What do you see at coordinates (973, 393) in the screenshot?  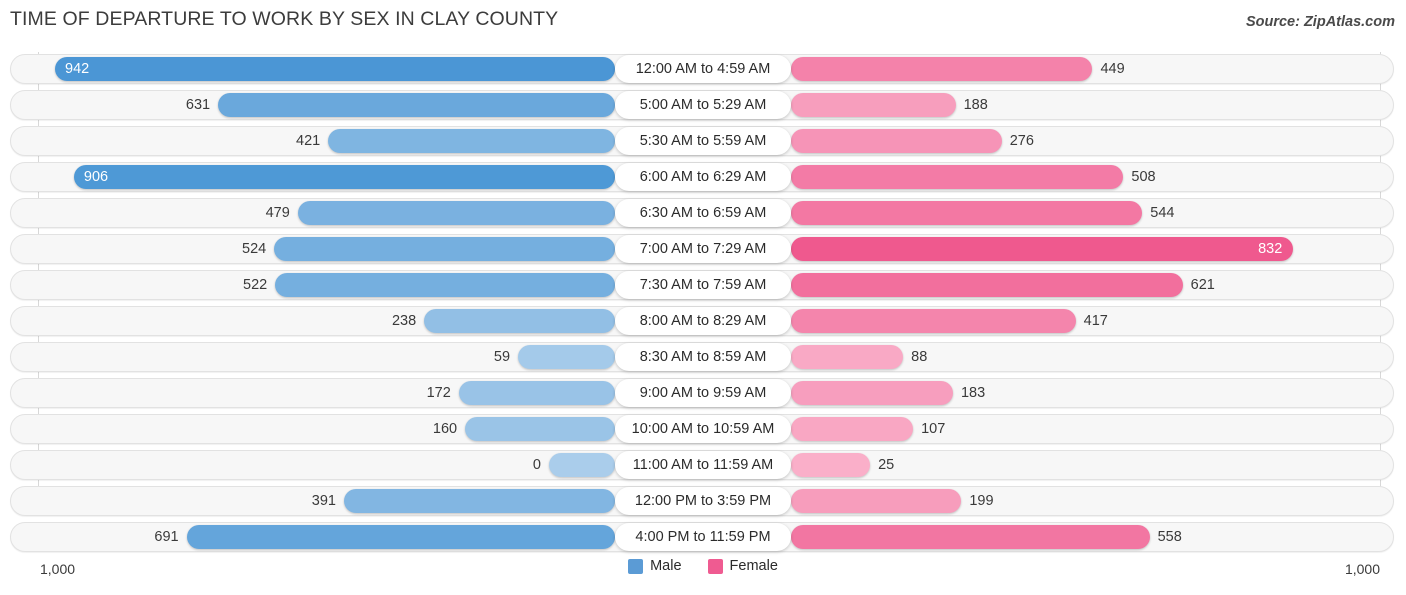 I see `bar-value-female: 183` at bounding box center [973, 393].